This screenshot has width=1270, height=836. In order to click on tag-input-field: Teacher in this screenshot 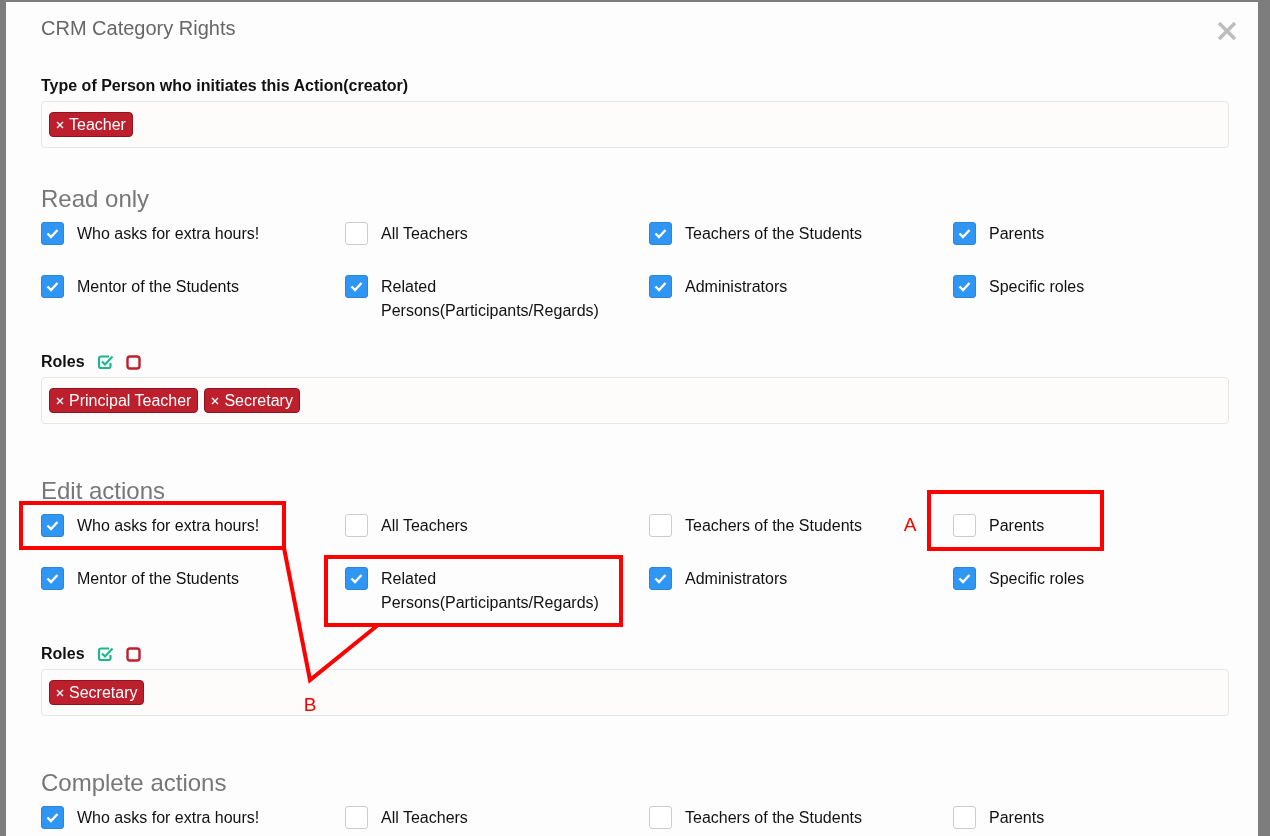, I will do `click(635, 124)`.